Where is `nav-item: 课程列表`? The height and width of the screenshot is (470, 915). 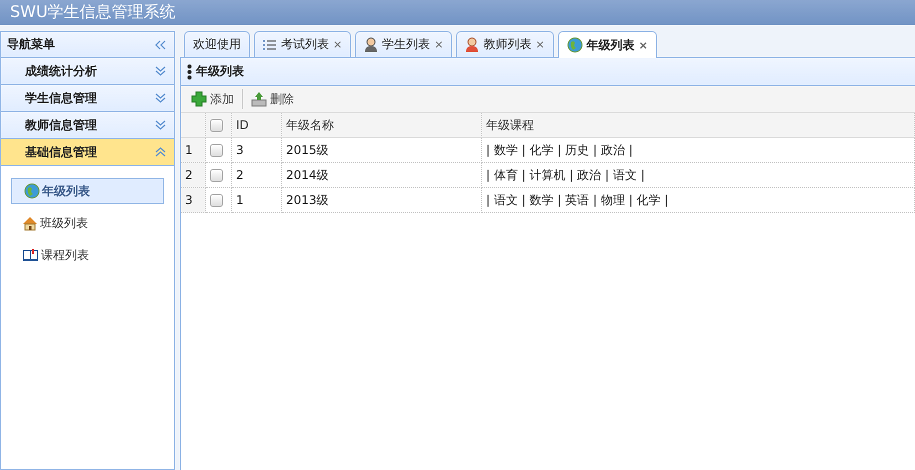
nav-item: 课程列表 is located at coordinates (86, 255).